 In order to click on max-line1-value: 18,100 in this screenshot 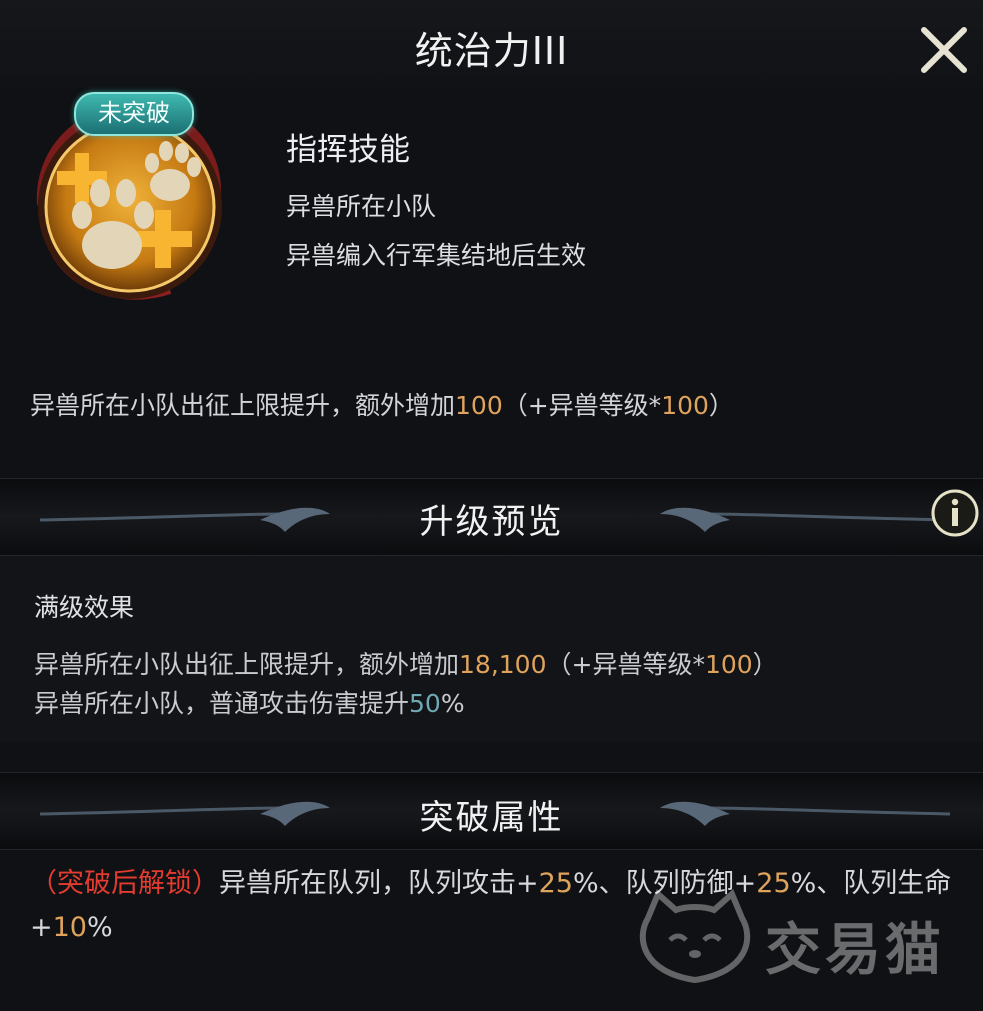, I will do `click(503, 664)`.